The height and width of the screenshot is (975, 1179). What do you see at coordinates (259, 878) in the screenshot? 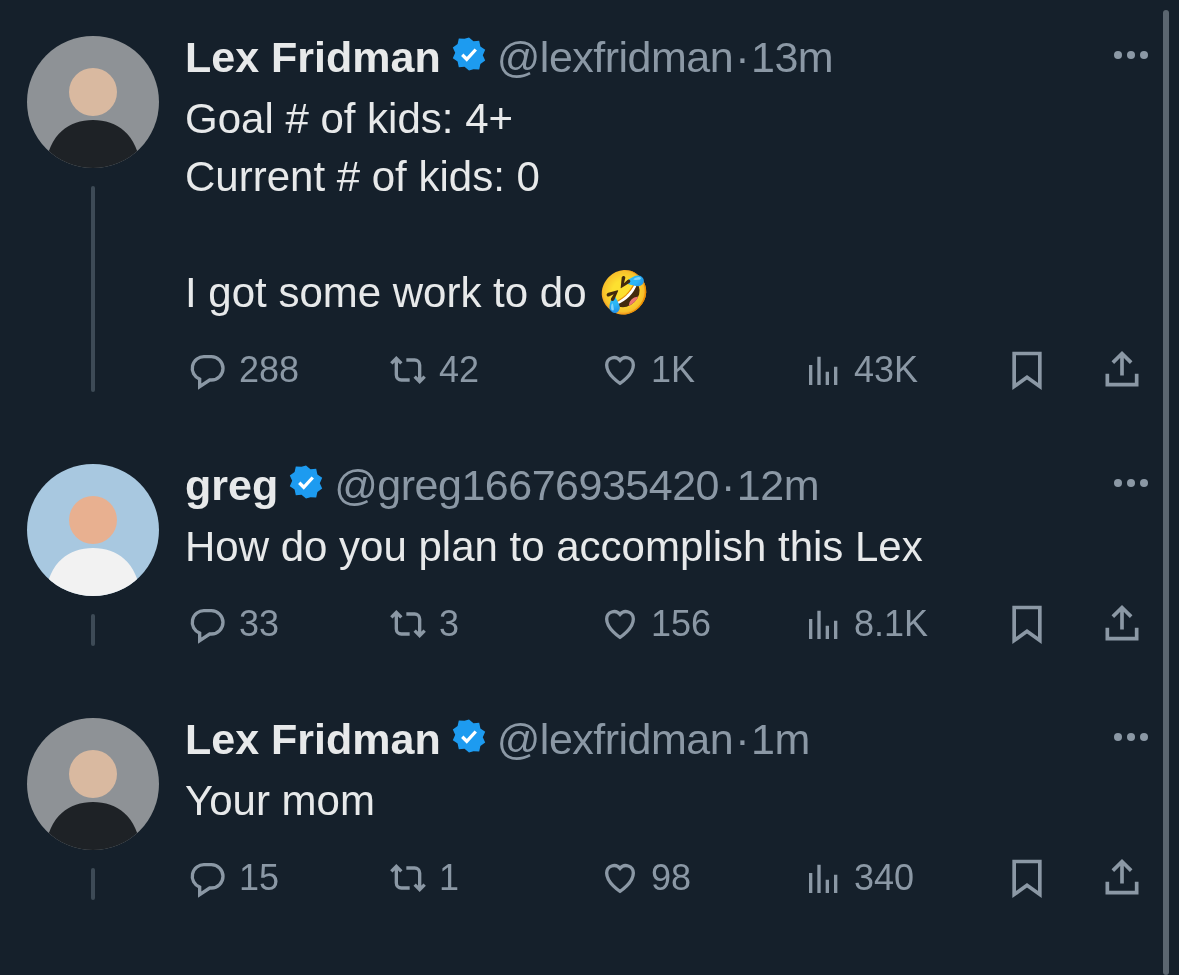
I see `reply-count: 15` at bounding box center [259, 878].